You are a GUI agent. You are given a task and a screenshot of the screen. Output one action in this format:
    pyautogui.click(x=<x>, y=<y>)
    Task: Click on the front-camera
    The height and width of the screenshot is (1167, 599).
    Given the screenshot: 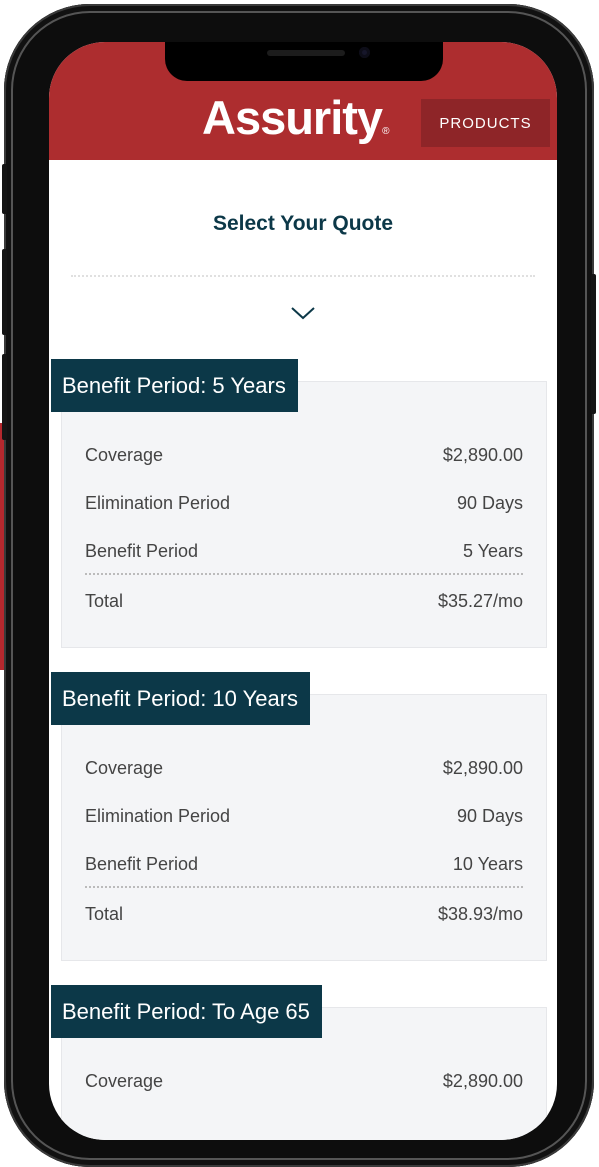 What is the action you would take?
    pyautogui.click(x=364, y=52)
    